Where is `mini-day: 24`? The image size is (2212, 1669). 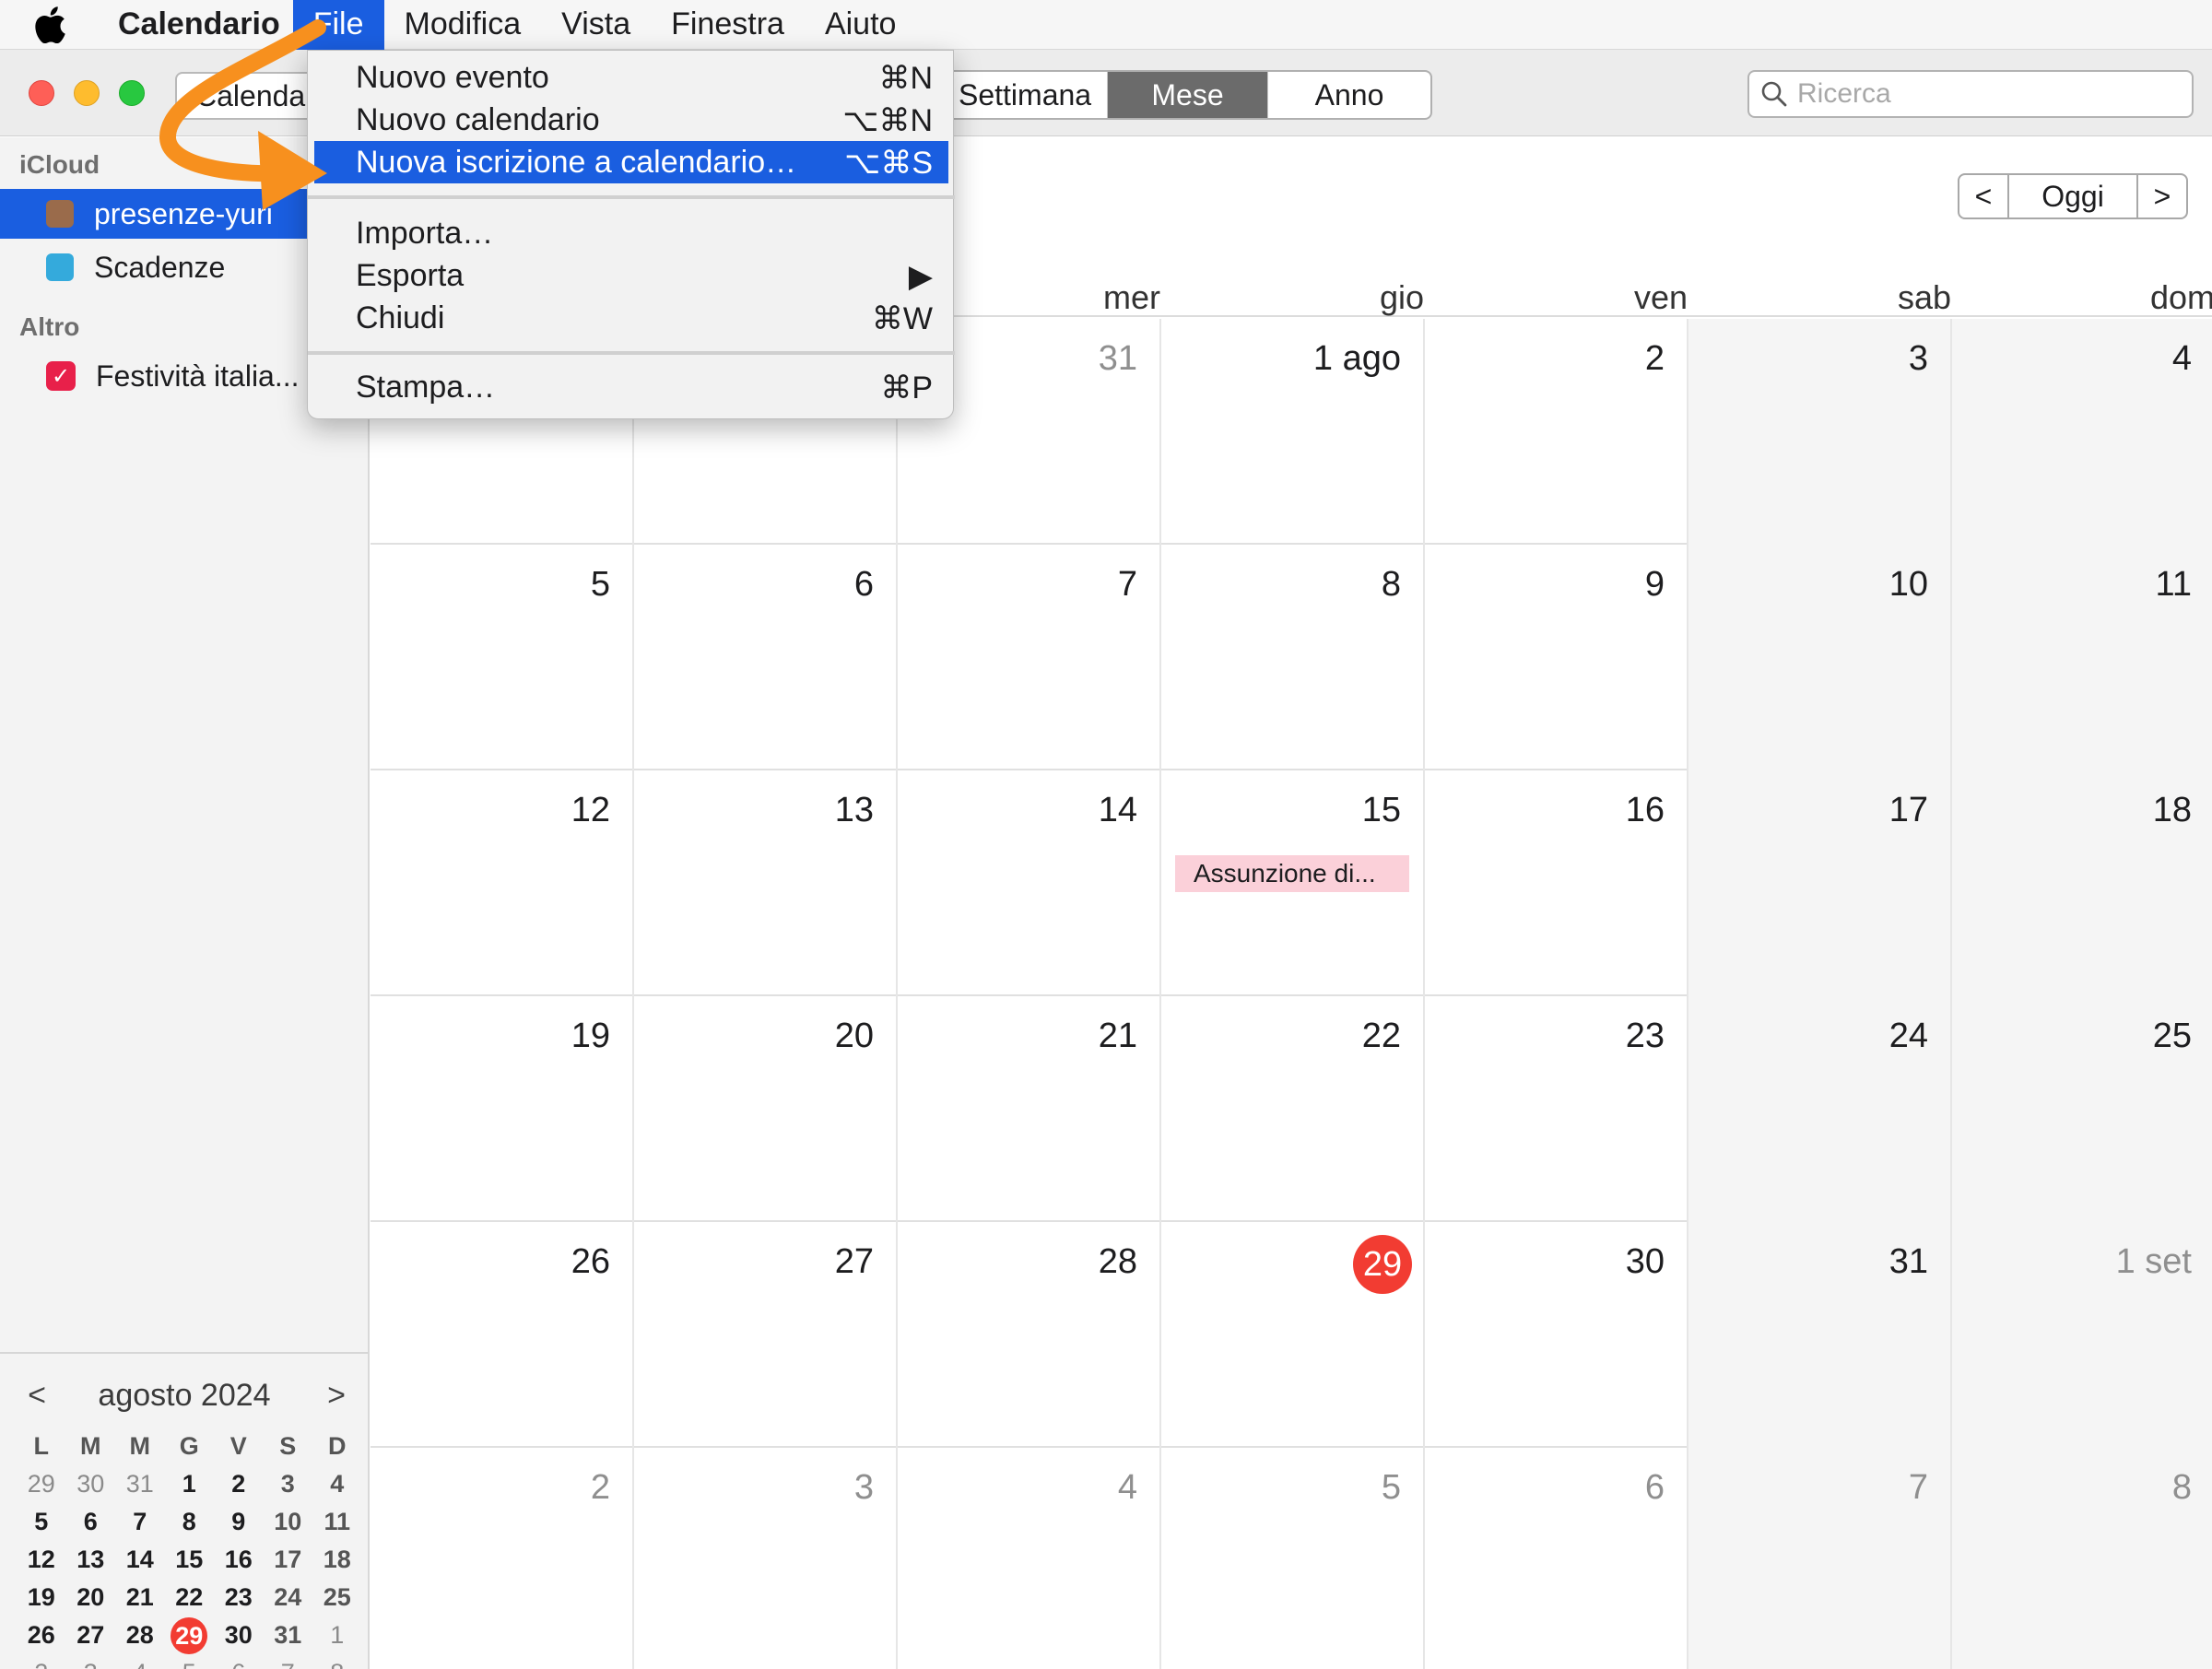 mini-day: 24 is located at coordinates (288, 1597).